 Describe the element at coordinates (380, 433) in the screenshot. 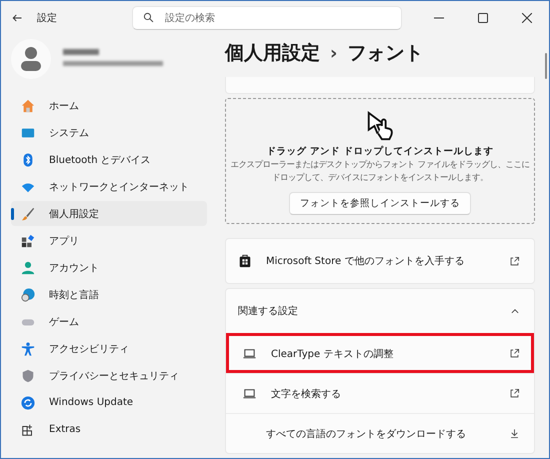

I see `related-setting-row: すべての言語のフォントをダウンロードする` at that location.